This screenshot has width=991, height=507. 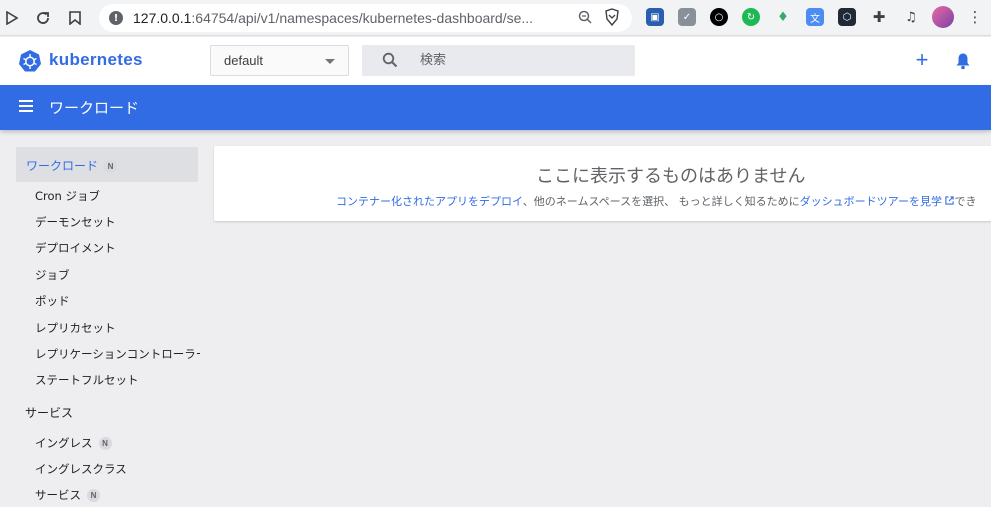 I want to click on profile-avatar-icon, so click(x=943, y=17).